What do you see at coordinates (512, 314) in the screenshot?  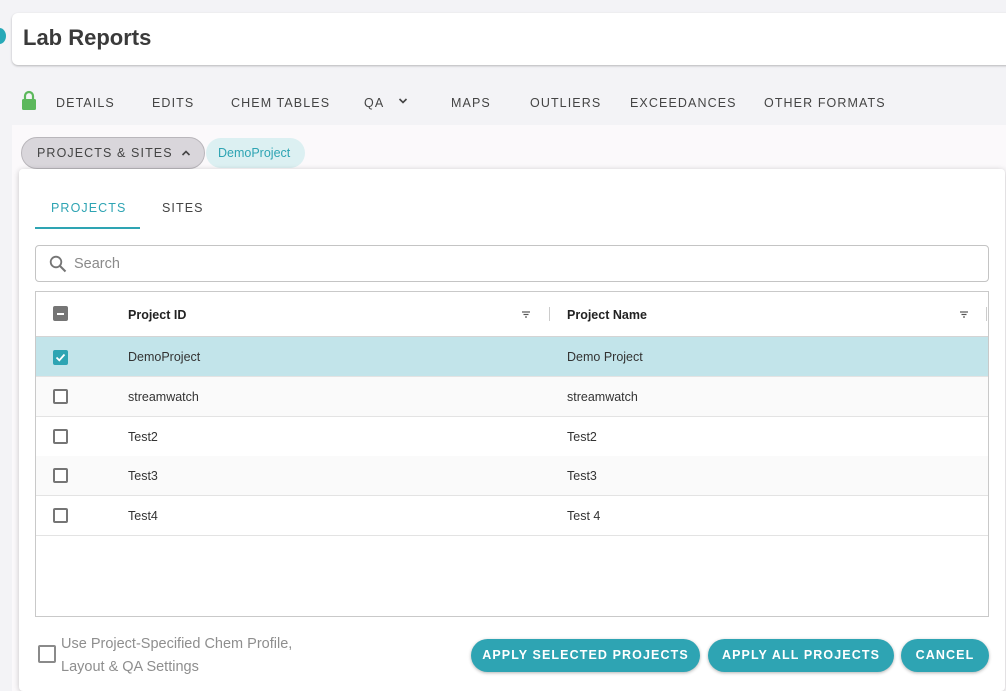 I see `table-header: Project ID Project Name` at bounding box center [512, 314].